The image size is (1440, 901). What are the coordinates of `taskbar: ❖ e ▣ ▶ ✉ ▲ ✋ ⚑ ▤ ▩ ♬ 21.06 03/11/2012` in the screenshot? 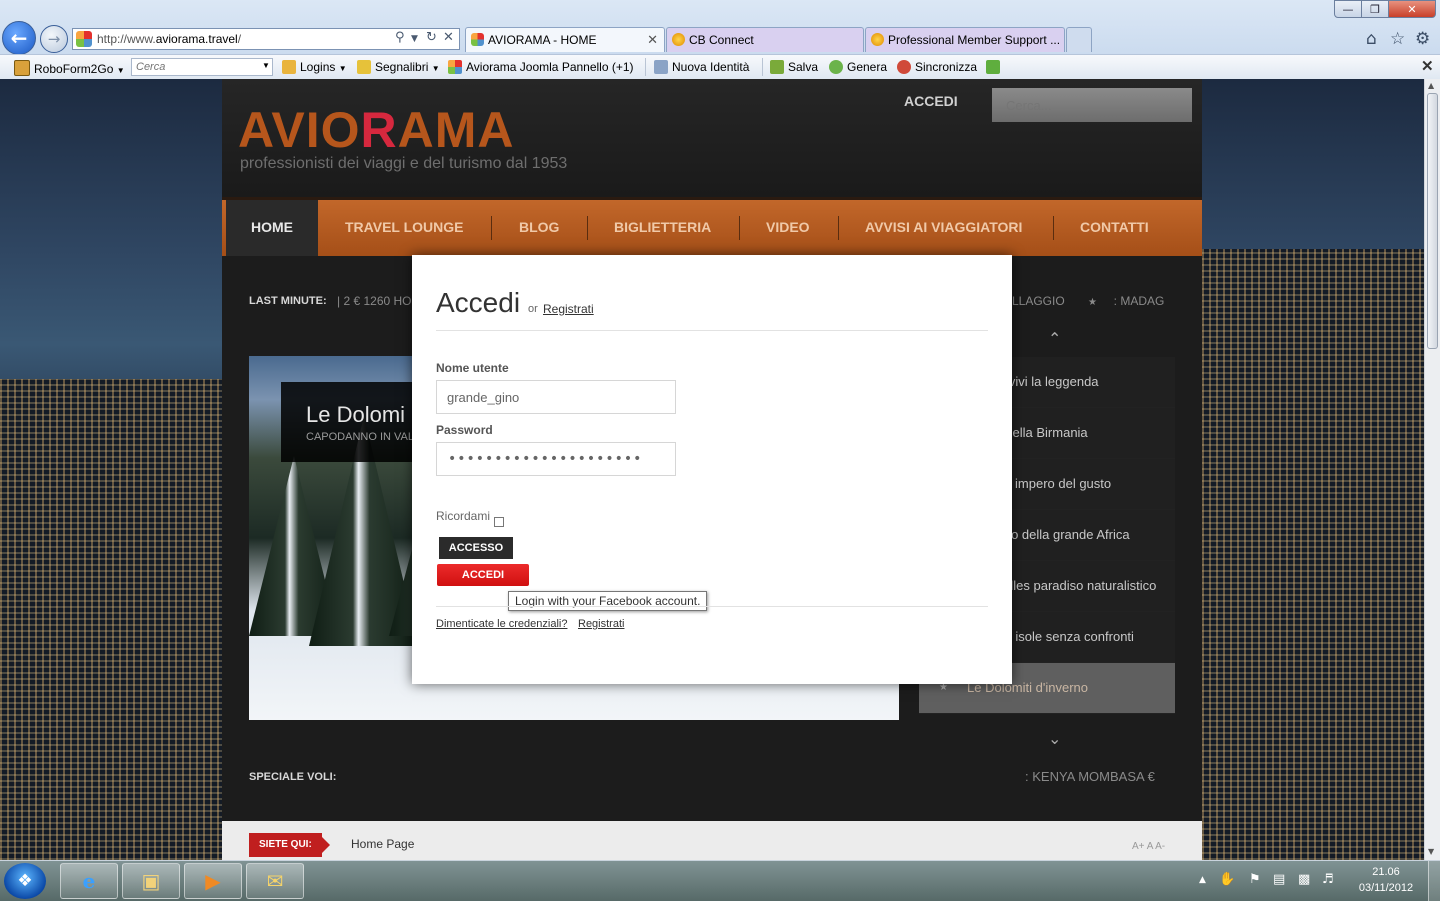 It's located at (720, 880).